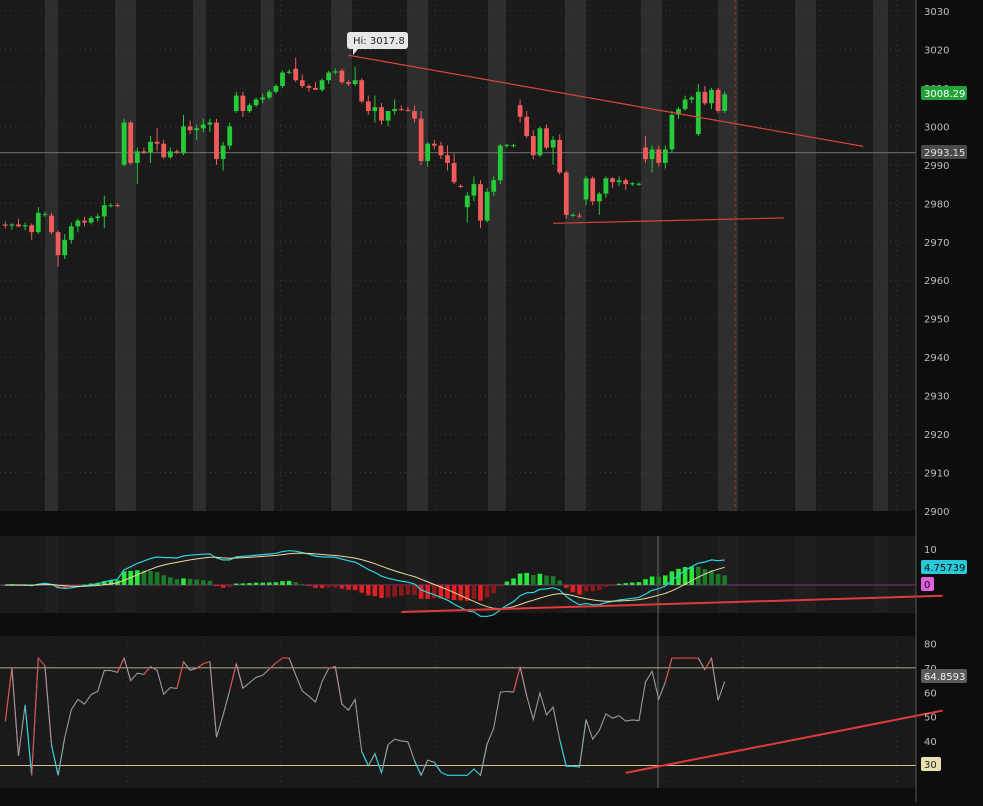  Describe the element at coordinates (936, 397) in the screenshot. I see `price-tick-label: 2930` at that location.